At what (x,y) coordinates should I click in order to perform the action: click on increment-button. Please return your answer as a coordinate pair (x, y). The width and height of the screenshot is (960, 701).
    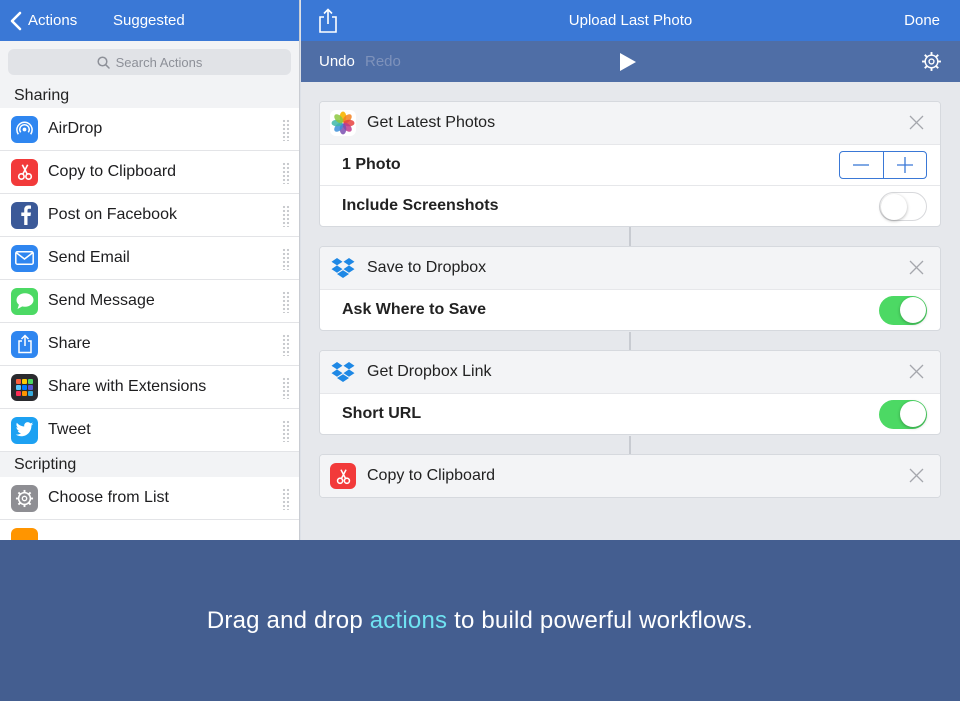
    Looking at the image, I should click on (905, 165).